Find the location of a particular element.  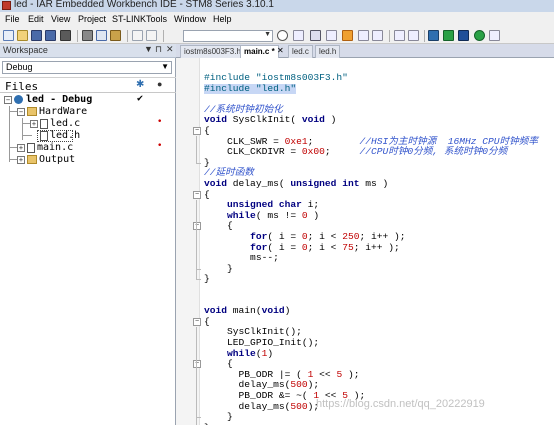

find-icon is located at coordinates (282, 35).